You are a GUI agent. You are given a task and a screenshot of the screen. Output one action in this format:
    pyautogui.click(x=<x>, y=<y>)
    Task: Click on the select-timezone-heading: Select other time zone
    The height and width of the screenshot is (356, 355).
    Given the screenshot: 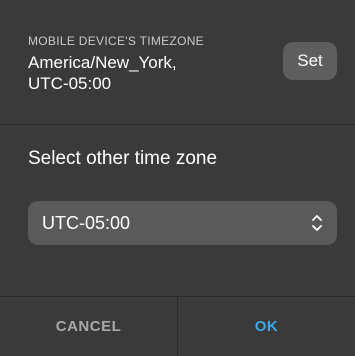 What is the action you would take?
    pyautogui.click(x=123, y=158)
    